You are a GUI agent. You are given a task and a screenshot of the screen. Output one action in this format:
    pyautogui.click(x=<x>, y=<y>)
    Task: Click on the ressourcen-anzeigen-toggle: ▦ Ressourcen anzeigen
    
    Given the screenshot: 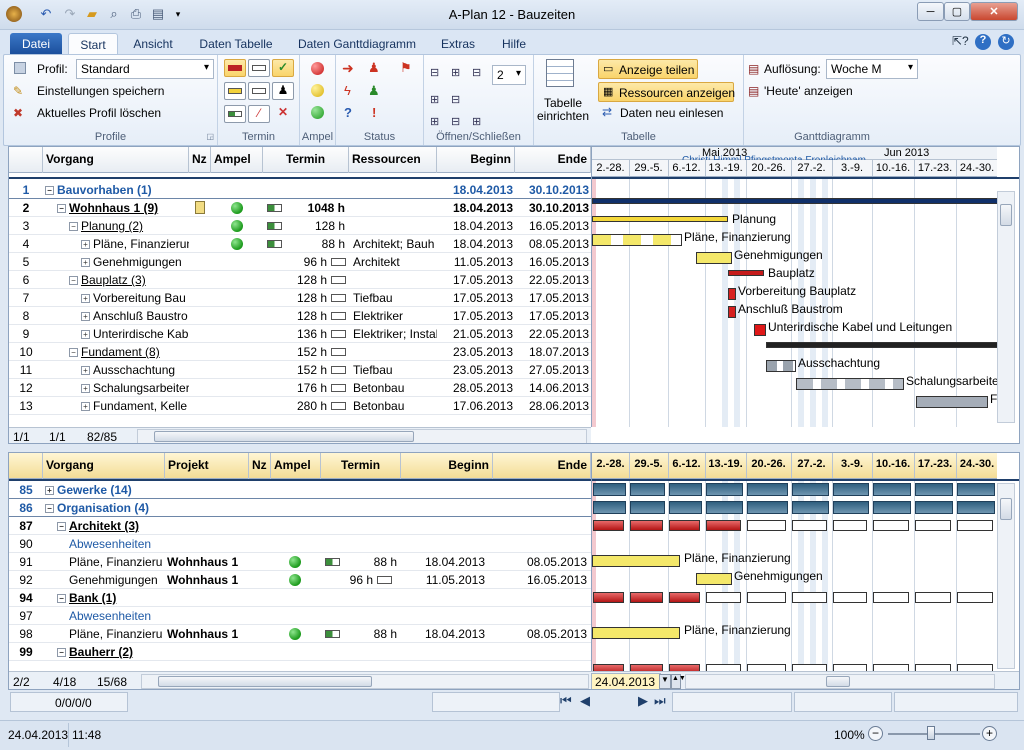 What is the action you would take?
    pyautogui.click(x=666, y=92)
    